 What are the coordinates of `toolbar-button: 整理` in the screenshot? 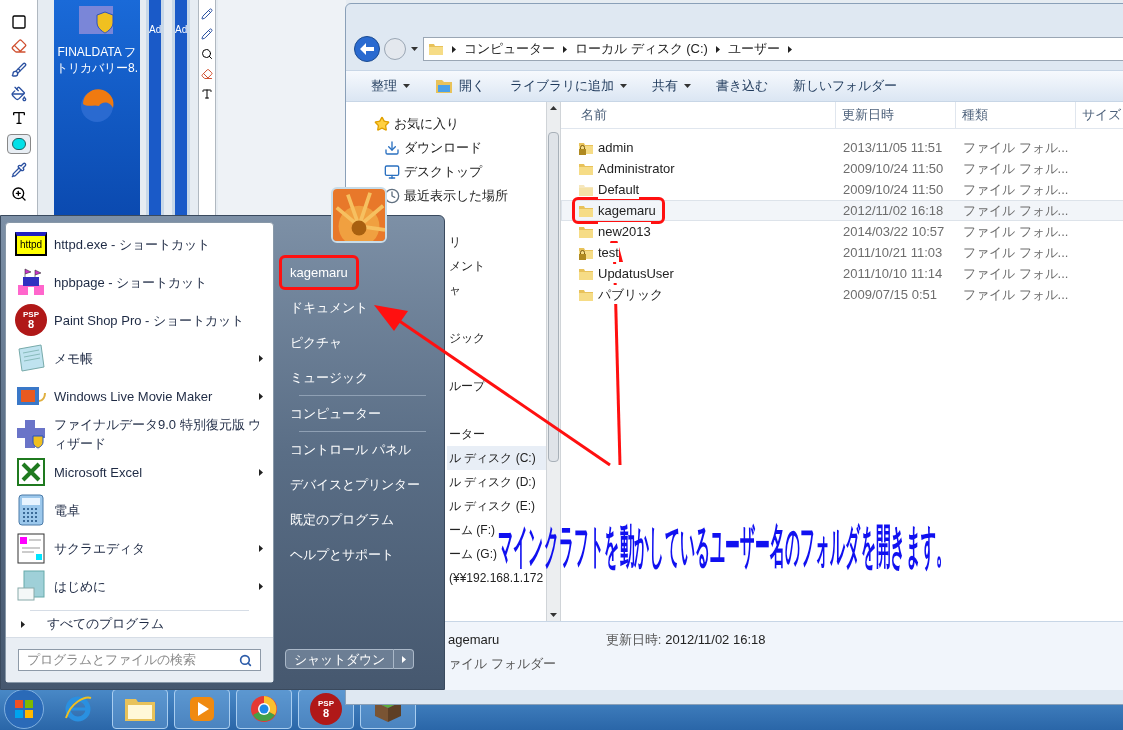 It's located at (390, 86).